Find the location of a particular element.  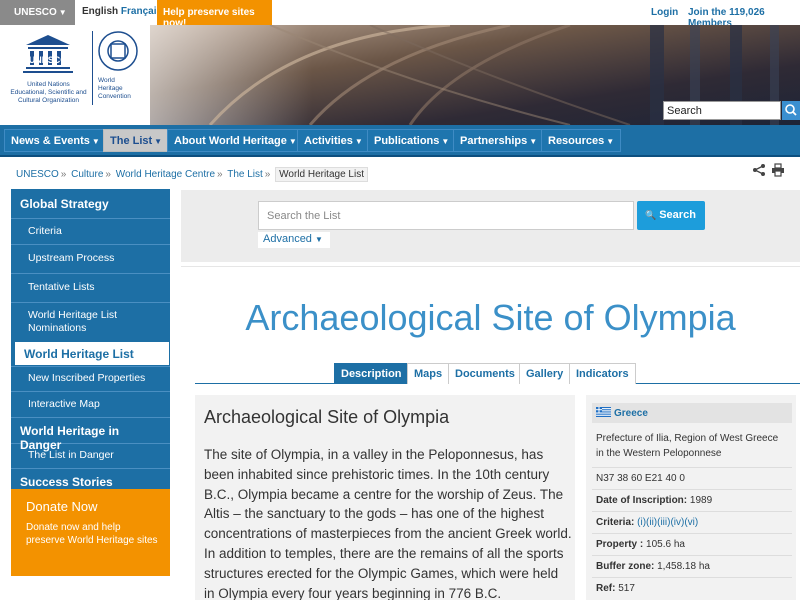

nav-the-list: The List ▼ is located at coordinates (136, 140).